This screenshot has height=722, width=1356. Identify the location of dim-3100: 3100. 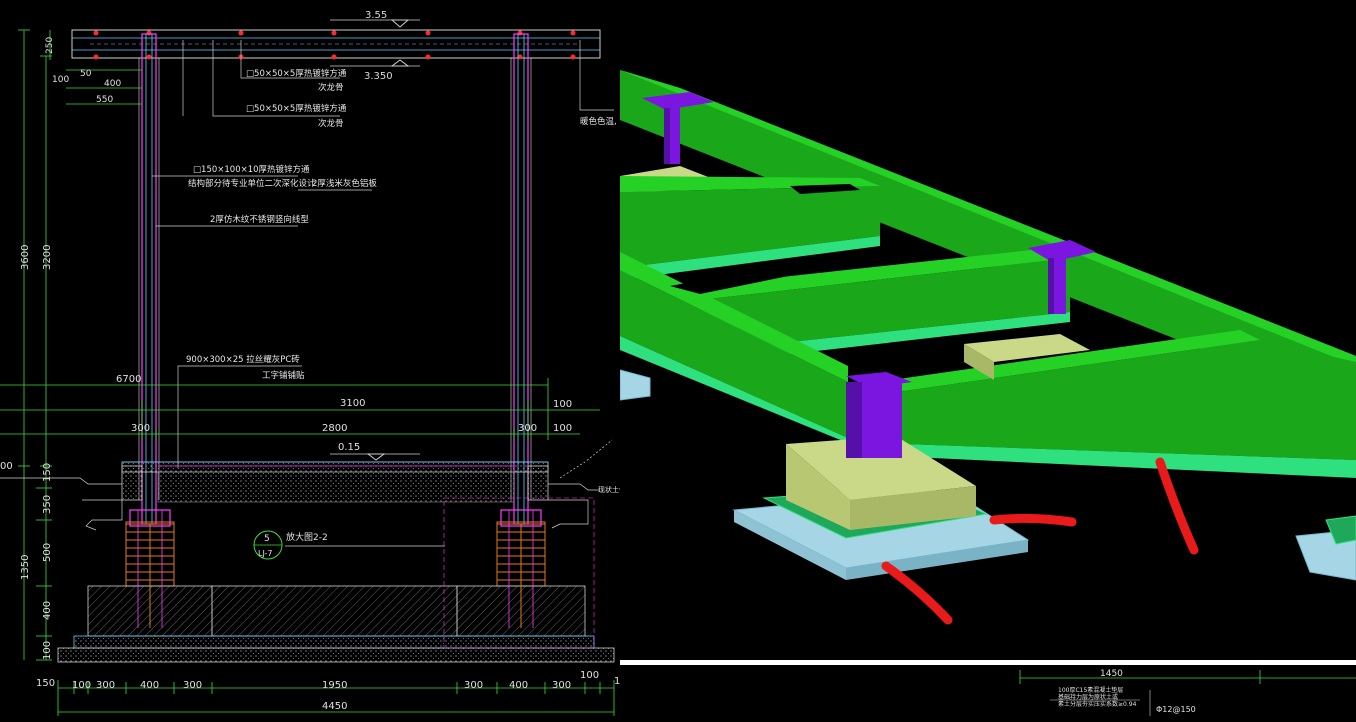
(352, 403).